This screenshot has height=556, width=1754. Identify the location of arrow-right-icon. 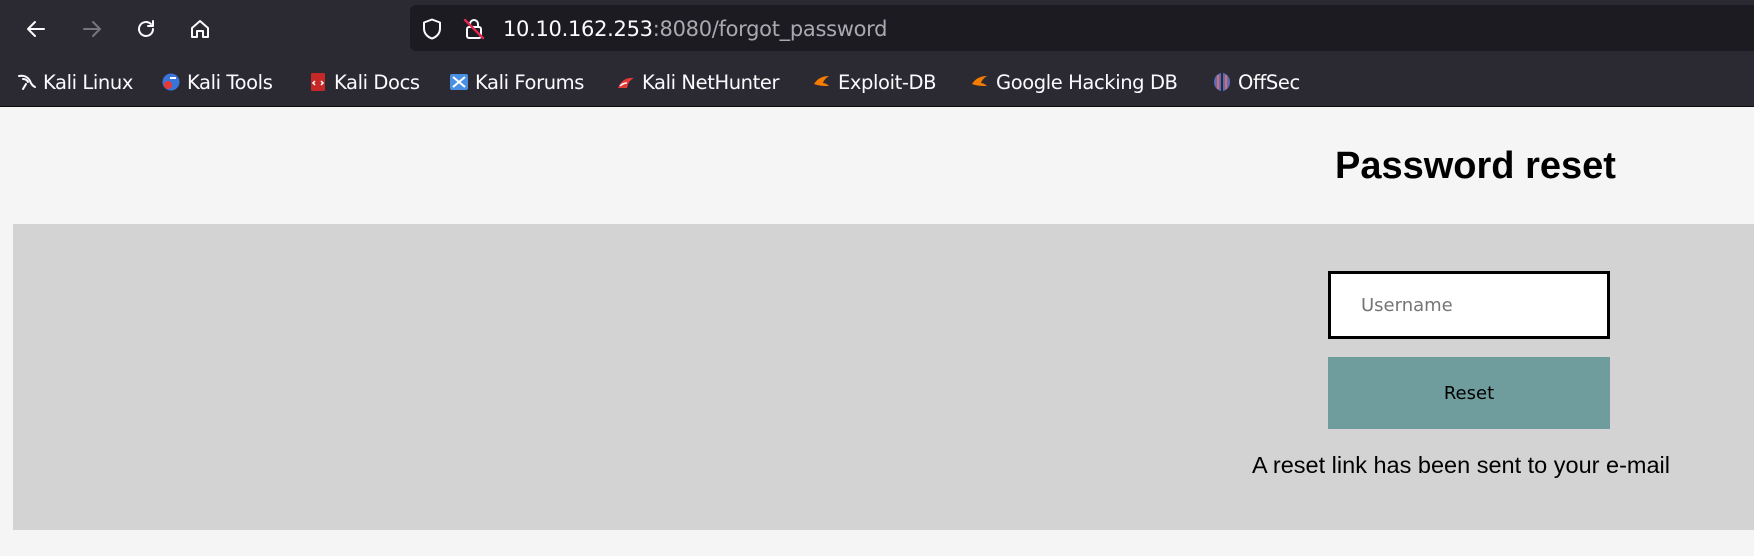
(92, 29).